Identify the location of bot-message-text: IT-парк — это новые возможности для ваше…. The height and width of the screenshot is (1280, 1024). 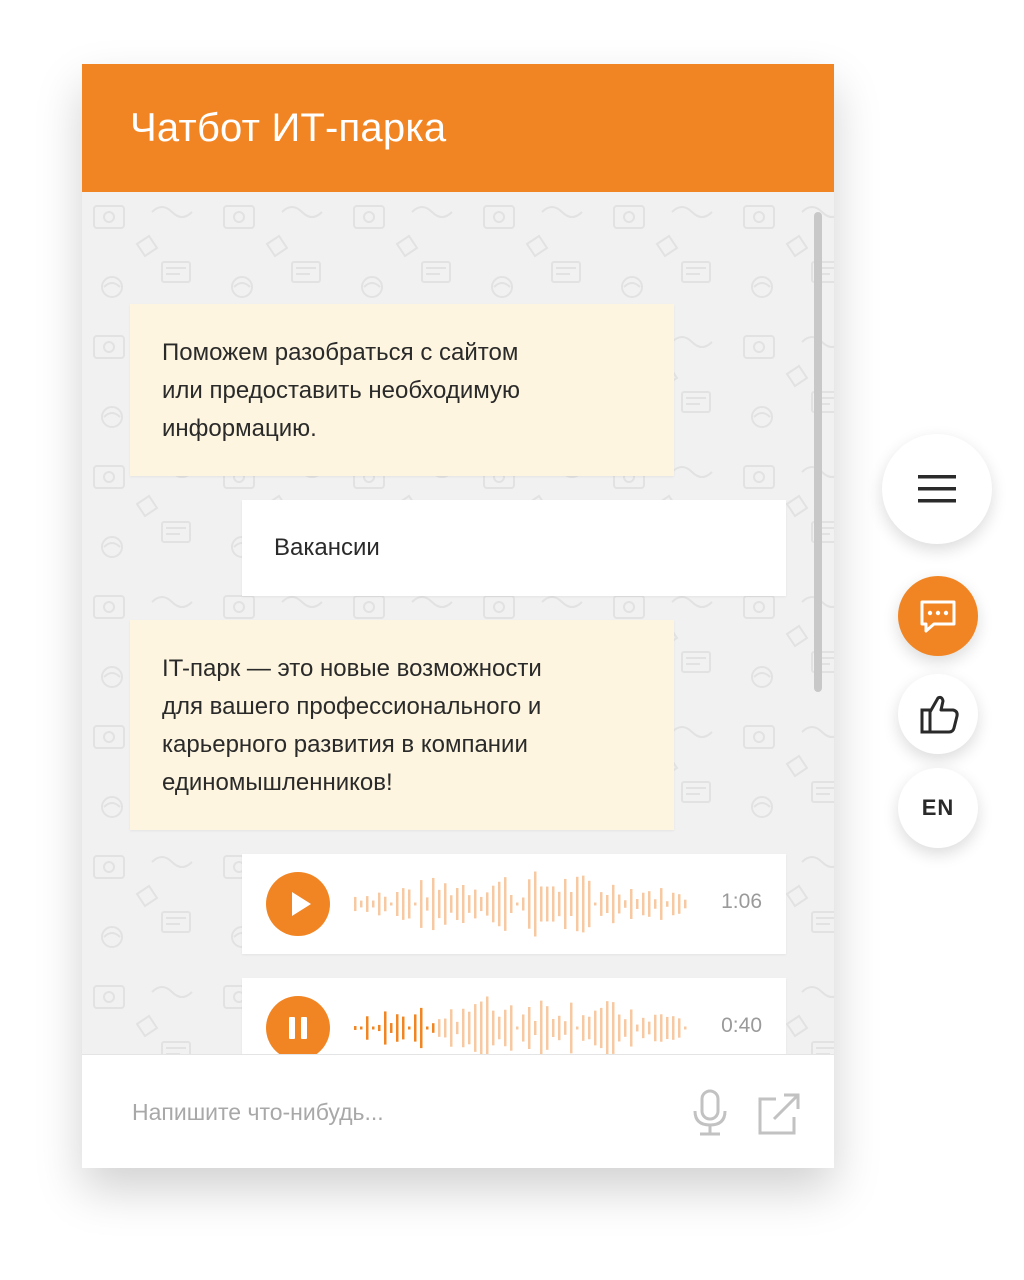
(402, 726).